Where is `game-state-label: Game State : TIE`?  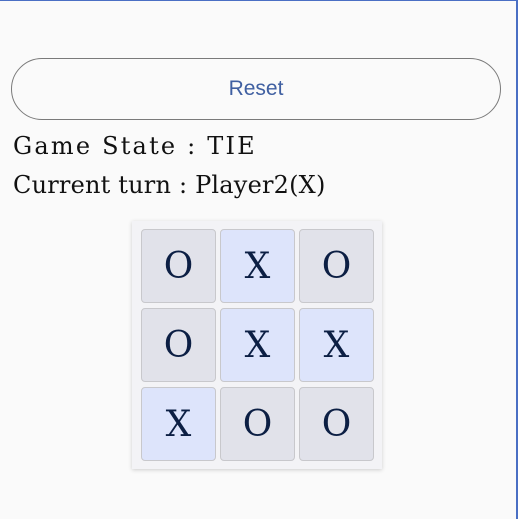 game-state-label: Game State : TIE is located at coordinates (135, 146).